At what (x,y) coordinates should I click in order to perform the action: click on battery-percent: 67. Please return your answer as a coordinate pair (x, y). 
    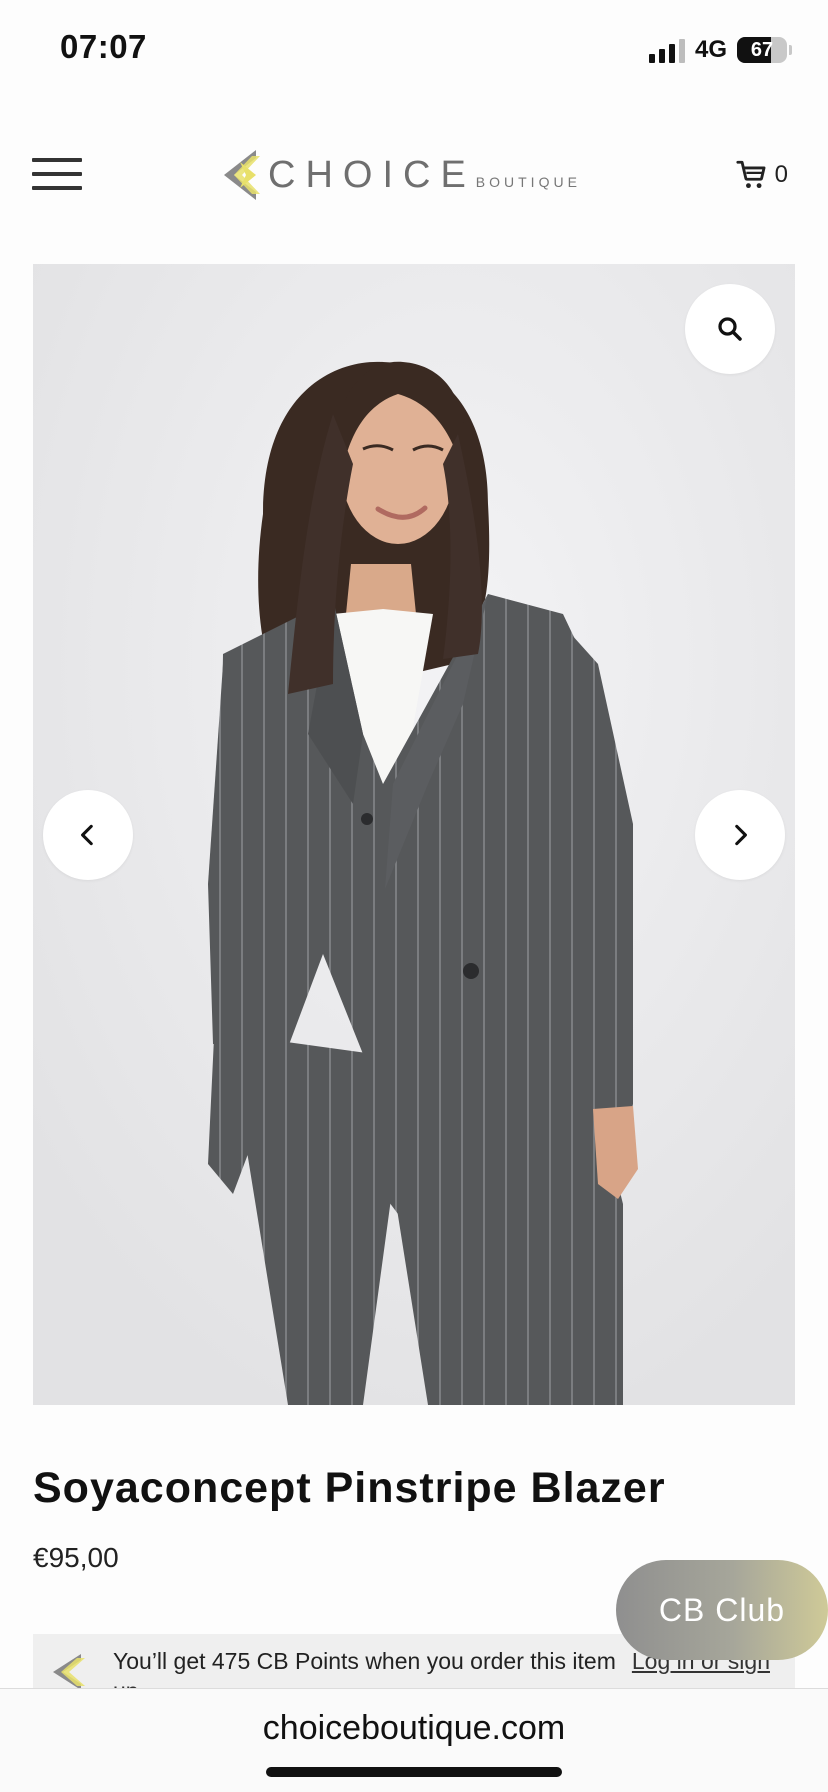
    Looking at the image, I should click on (762, 49).